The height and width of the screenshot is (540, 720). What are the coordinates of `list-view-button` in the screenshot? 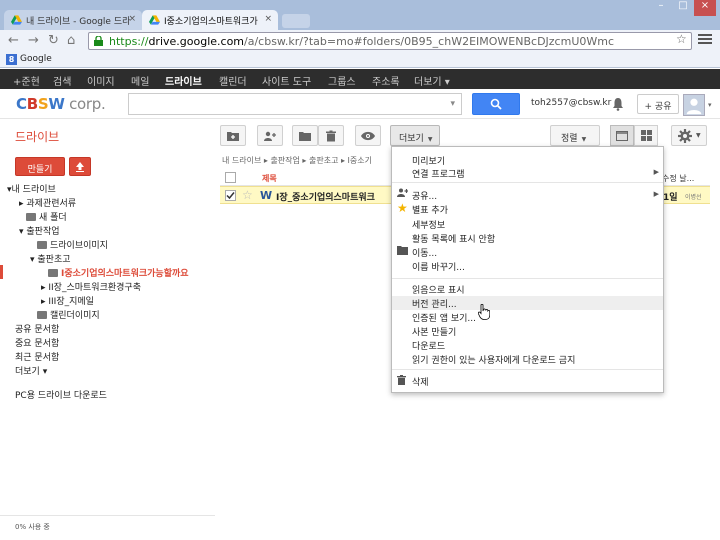 It's located at (622, 135).